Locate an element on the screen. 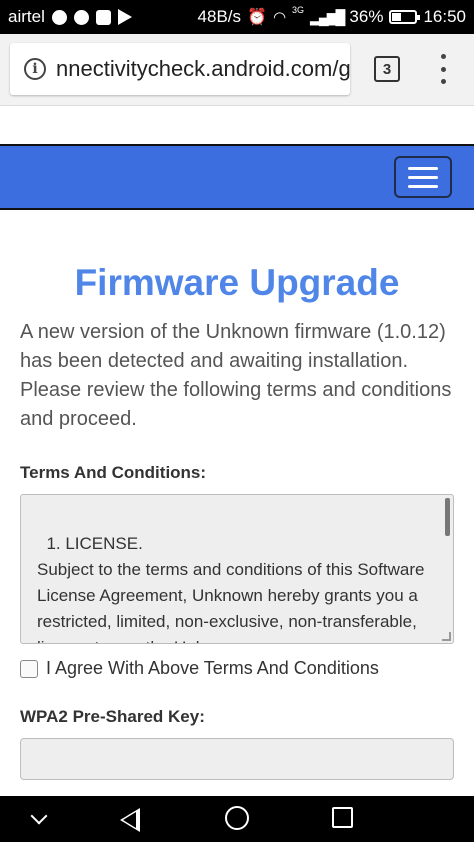  info-icon: i is located at coordinates (35, 69).